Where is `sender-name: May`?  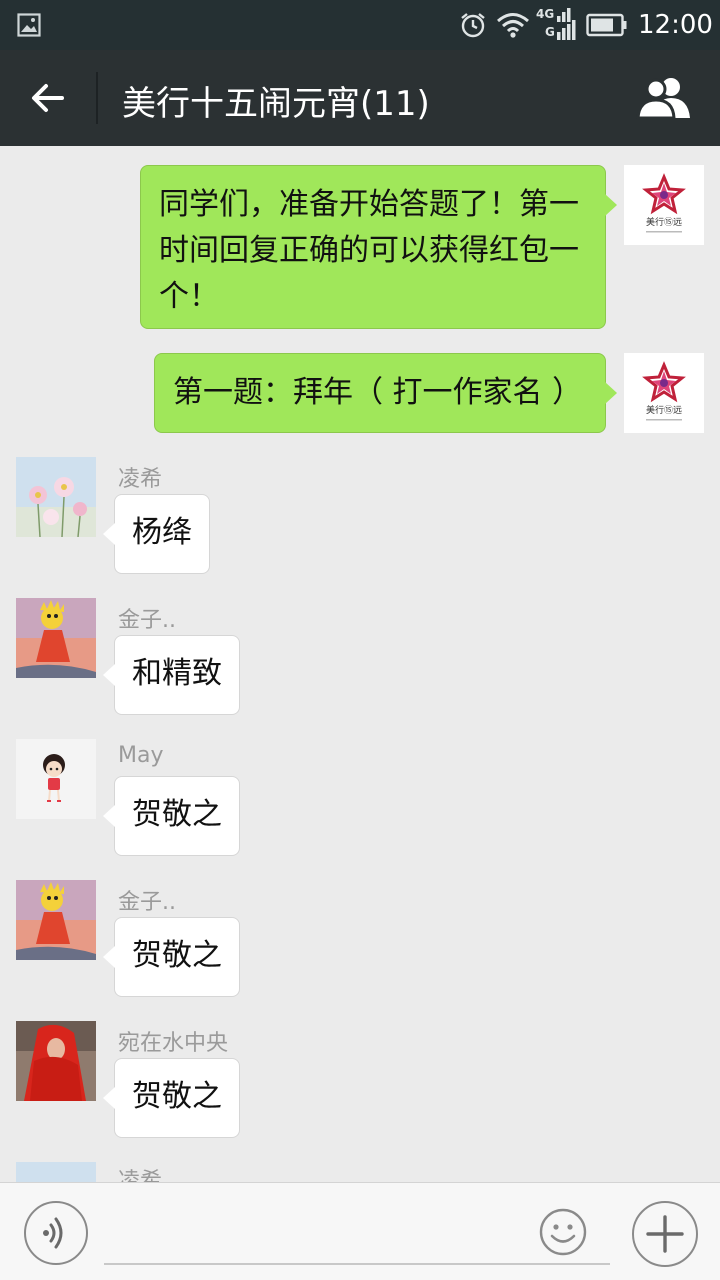
sender-name: May is located at coordinates (141, 755).